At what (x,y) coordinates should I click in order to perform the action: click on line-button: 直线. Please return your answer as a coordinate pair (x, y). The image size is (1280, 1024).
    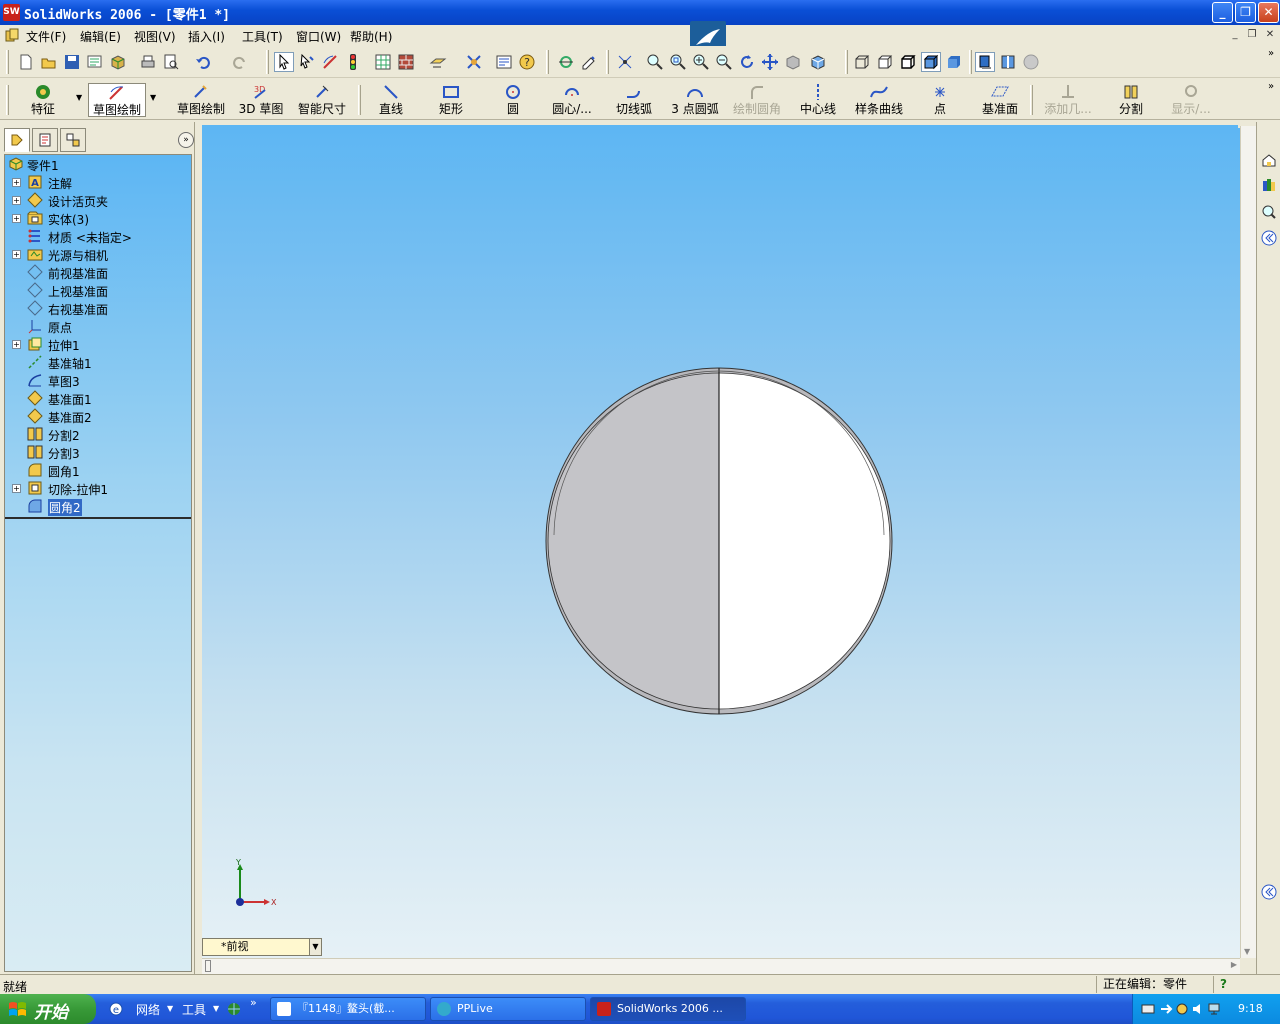
    Looking at the image, I should click on (391, 100).